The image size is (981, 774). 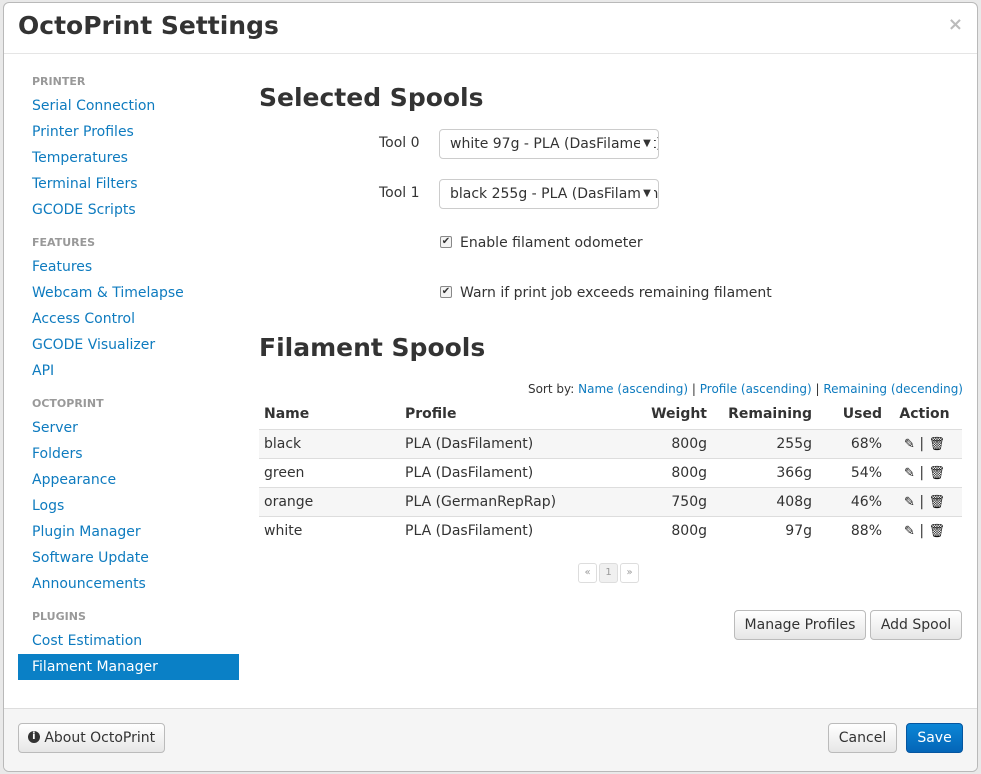 I want to click on sidebar-header-octoprint: OCTOPRINT, so click(x=68, y=403).